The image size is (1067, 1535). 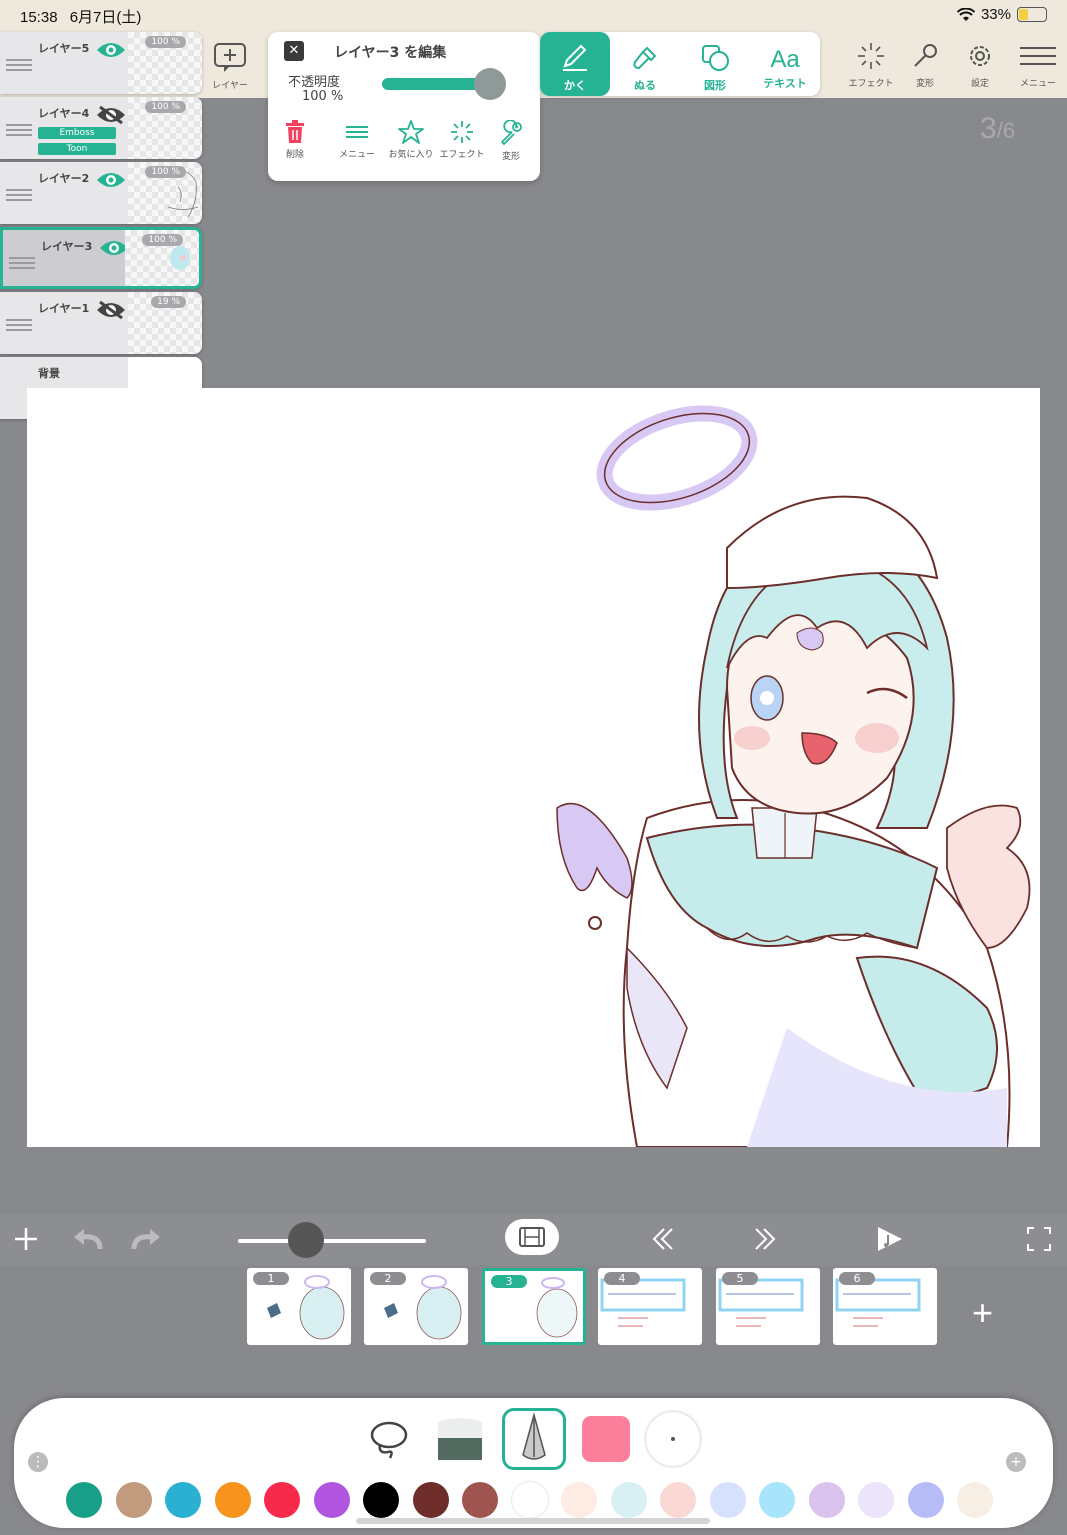 What do you see at coordinates (332, 1241) in the screenshot?
I see `brush-size-slider` at bounding box center [332, 1241].